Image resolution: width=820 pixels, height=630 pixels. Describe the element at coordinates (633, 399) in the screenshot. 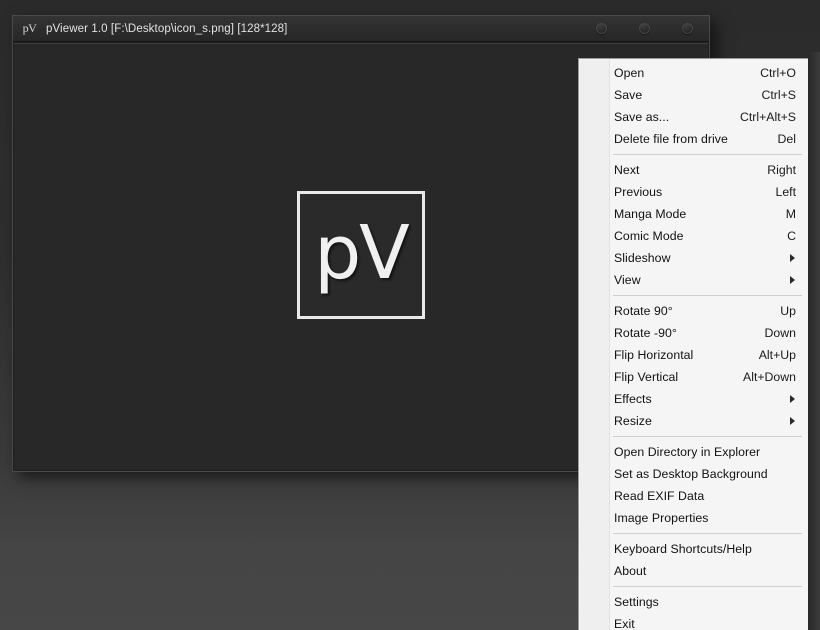

I see `menu-item-label: Effects` at that location.